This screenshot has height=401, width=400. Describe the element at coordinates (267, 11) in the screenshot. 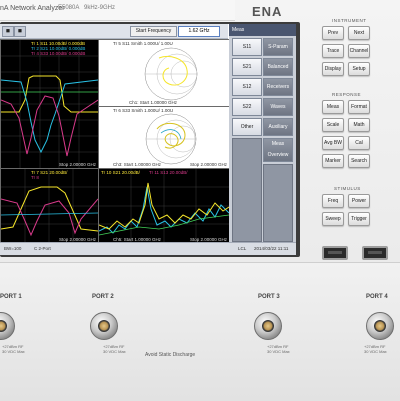

I see `ena-logo: ENA` at that location.